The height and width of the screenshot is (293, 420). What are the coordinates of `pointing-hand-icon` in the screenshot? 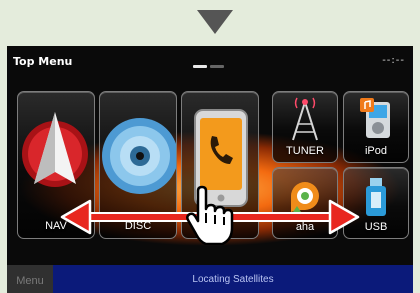 It's located at (210, 215).